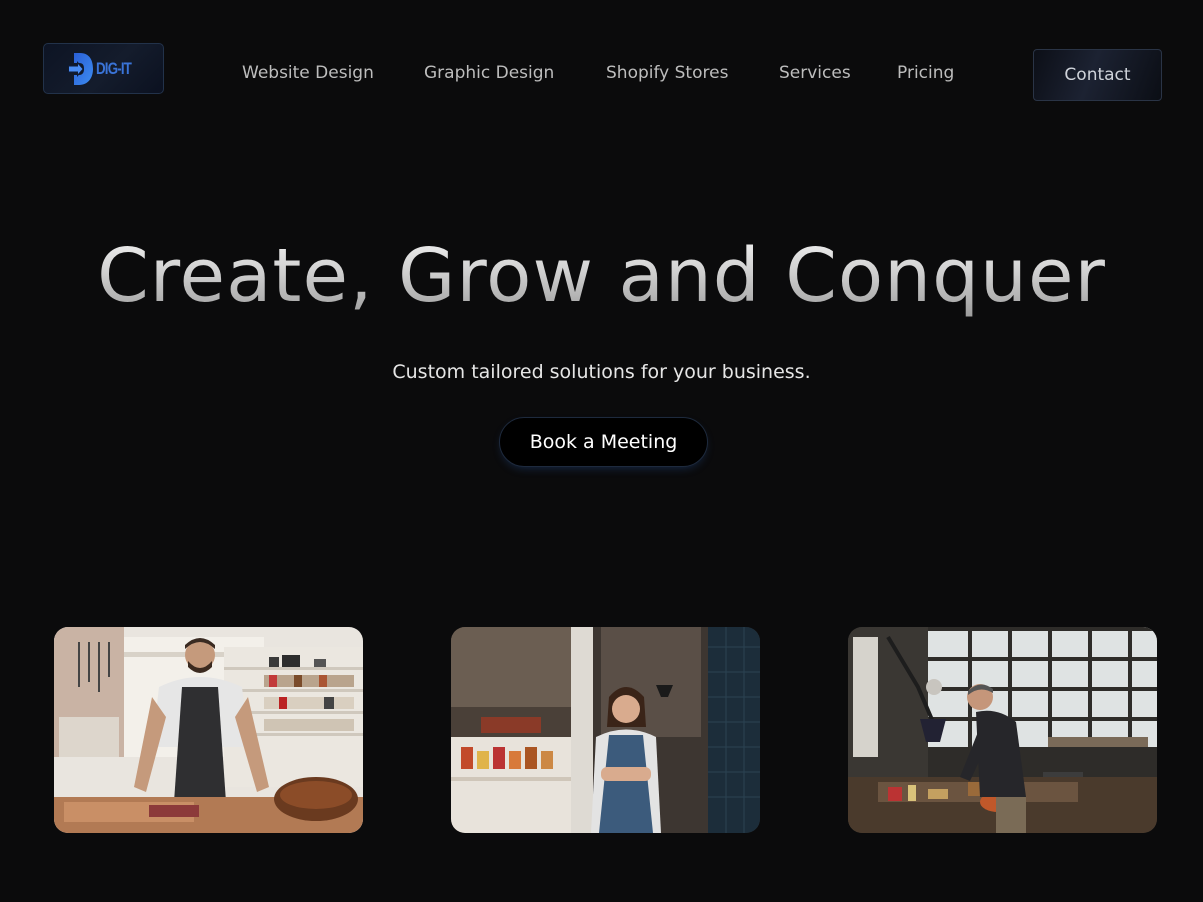  I want to click on leather-craftsman-photo-icon, so click(208, 730).